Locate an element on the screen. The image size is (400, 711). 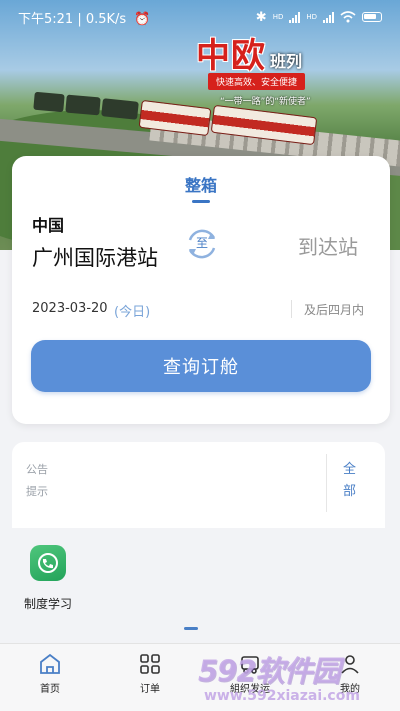
status-bar: 下午5:21 | 0.5K/s ⏰ ✱ HD HD is located at coordinates (200, 17).